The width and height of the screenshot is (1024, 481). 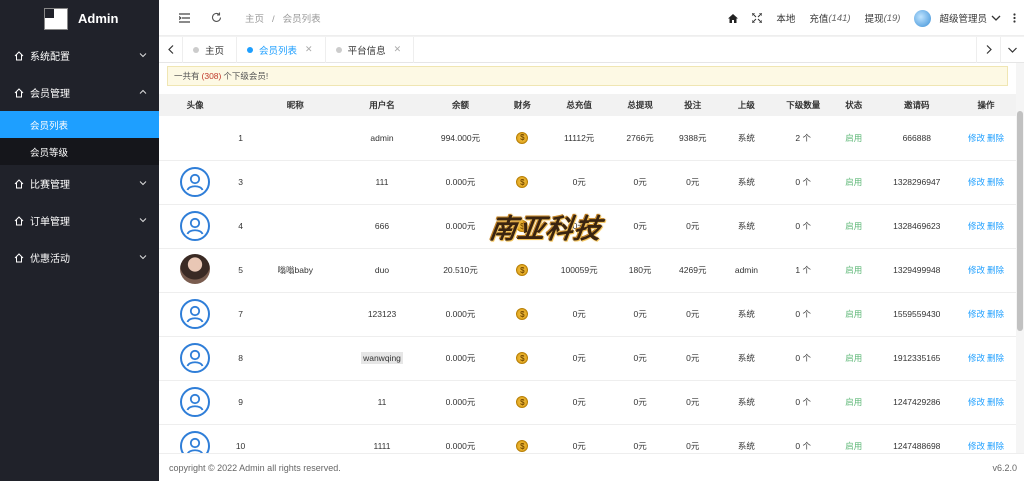 I want to click on scrollbar-thumb, so click(x=1020, y=221).